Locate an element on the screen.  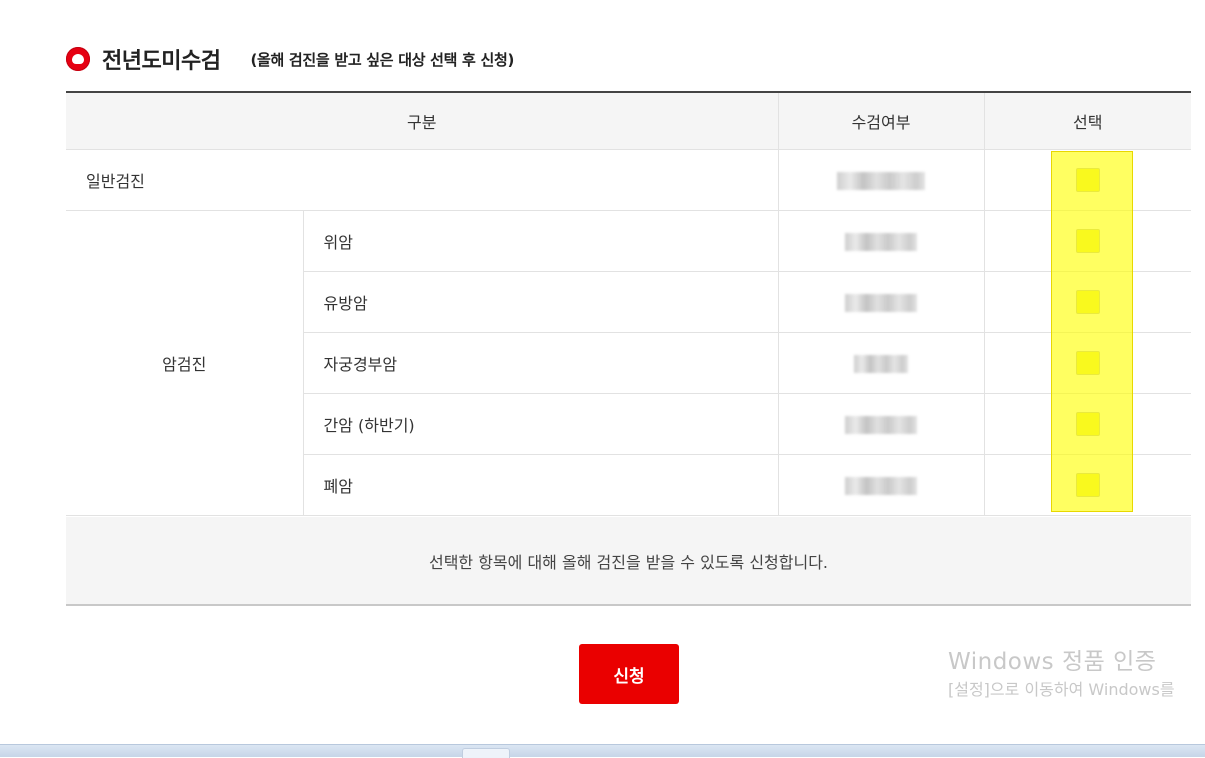
row-label-liver: 간암 (하반기) is located at coordinates (541, 424).